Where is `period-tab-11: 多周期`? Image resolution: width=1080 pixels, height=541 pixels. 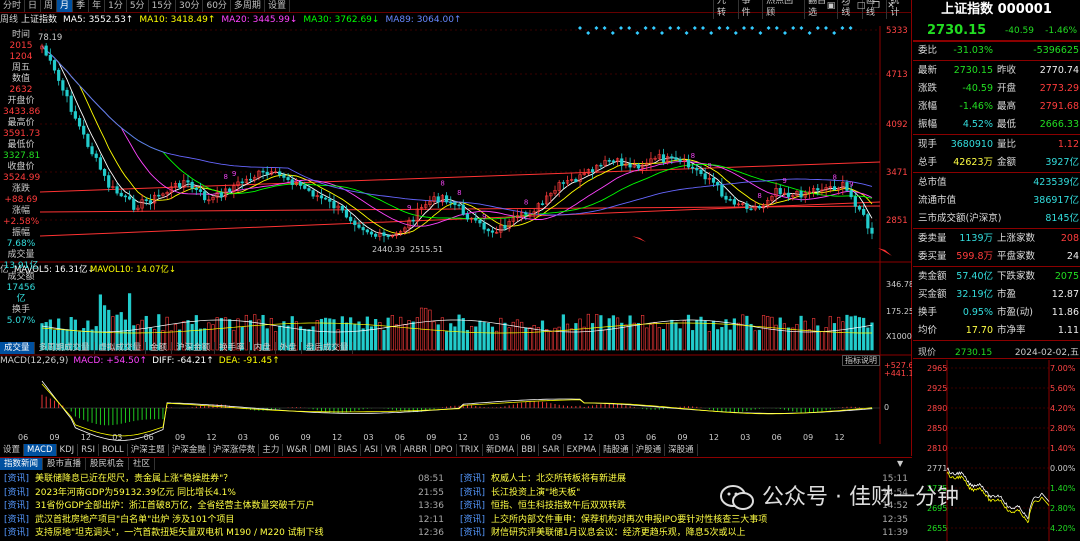
period-tab-11: 多周期 is located at coordinates (248, 6).